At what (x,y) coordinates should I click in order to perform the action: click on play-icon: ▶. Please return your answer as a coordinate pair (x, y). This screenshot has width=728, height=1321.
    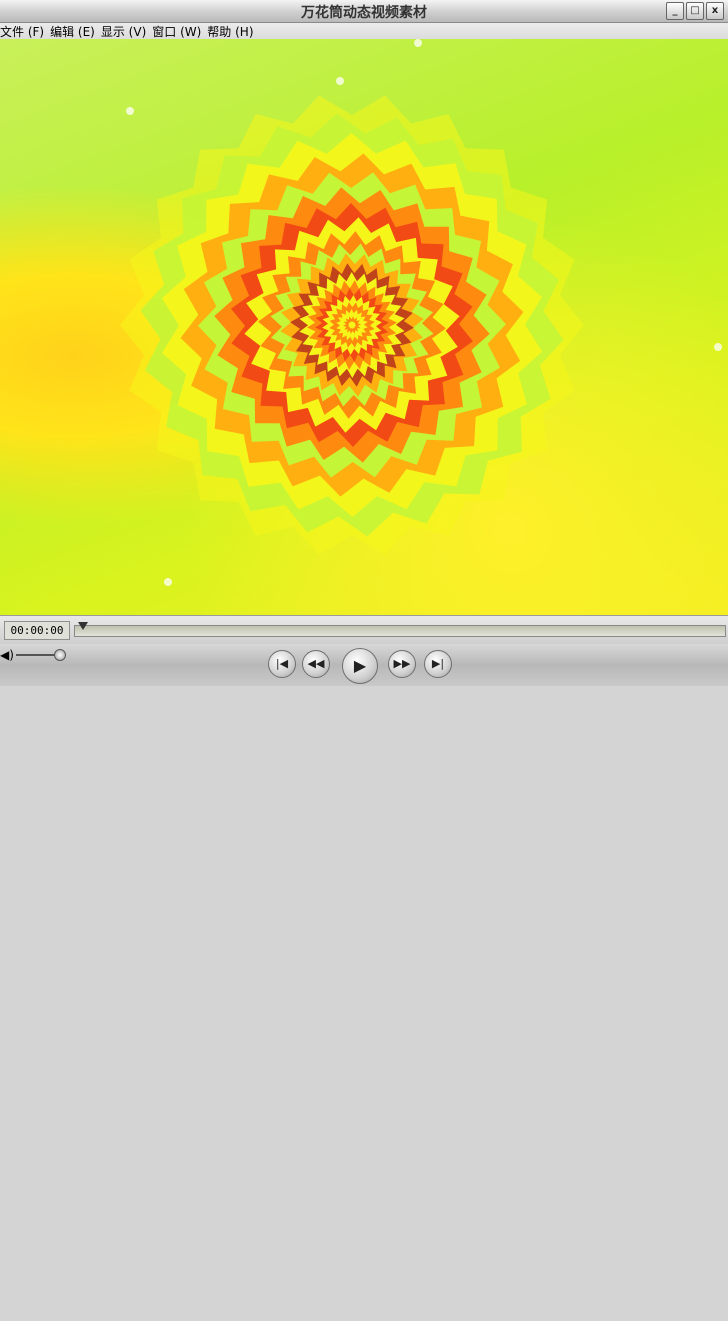
    Looking at the image, I should click on (360, 665).